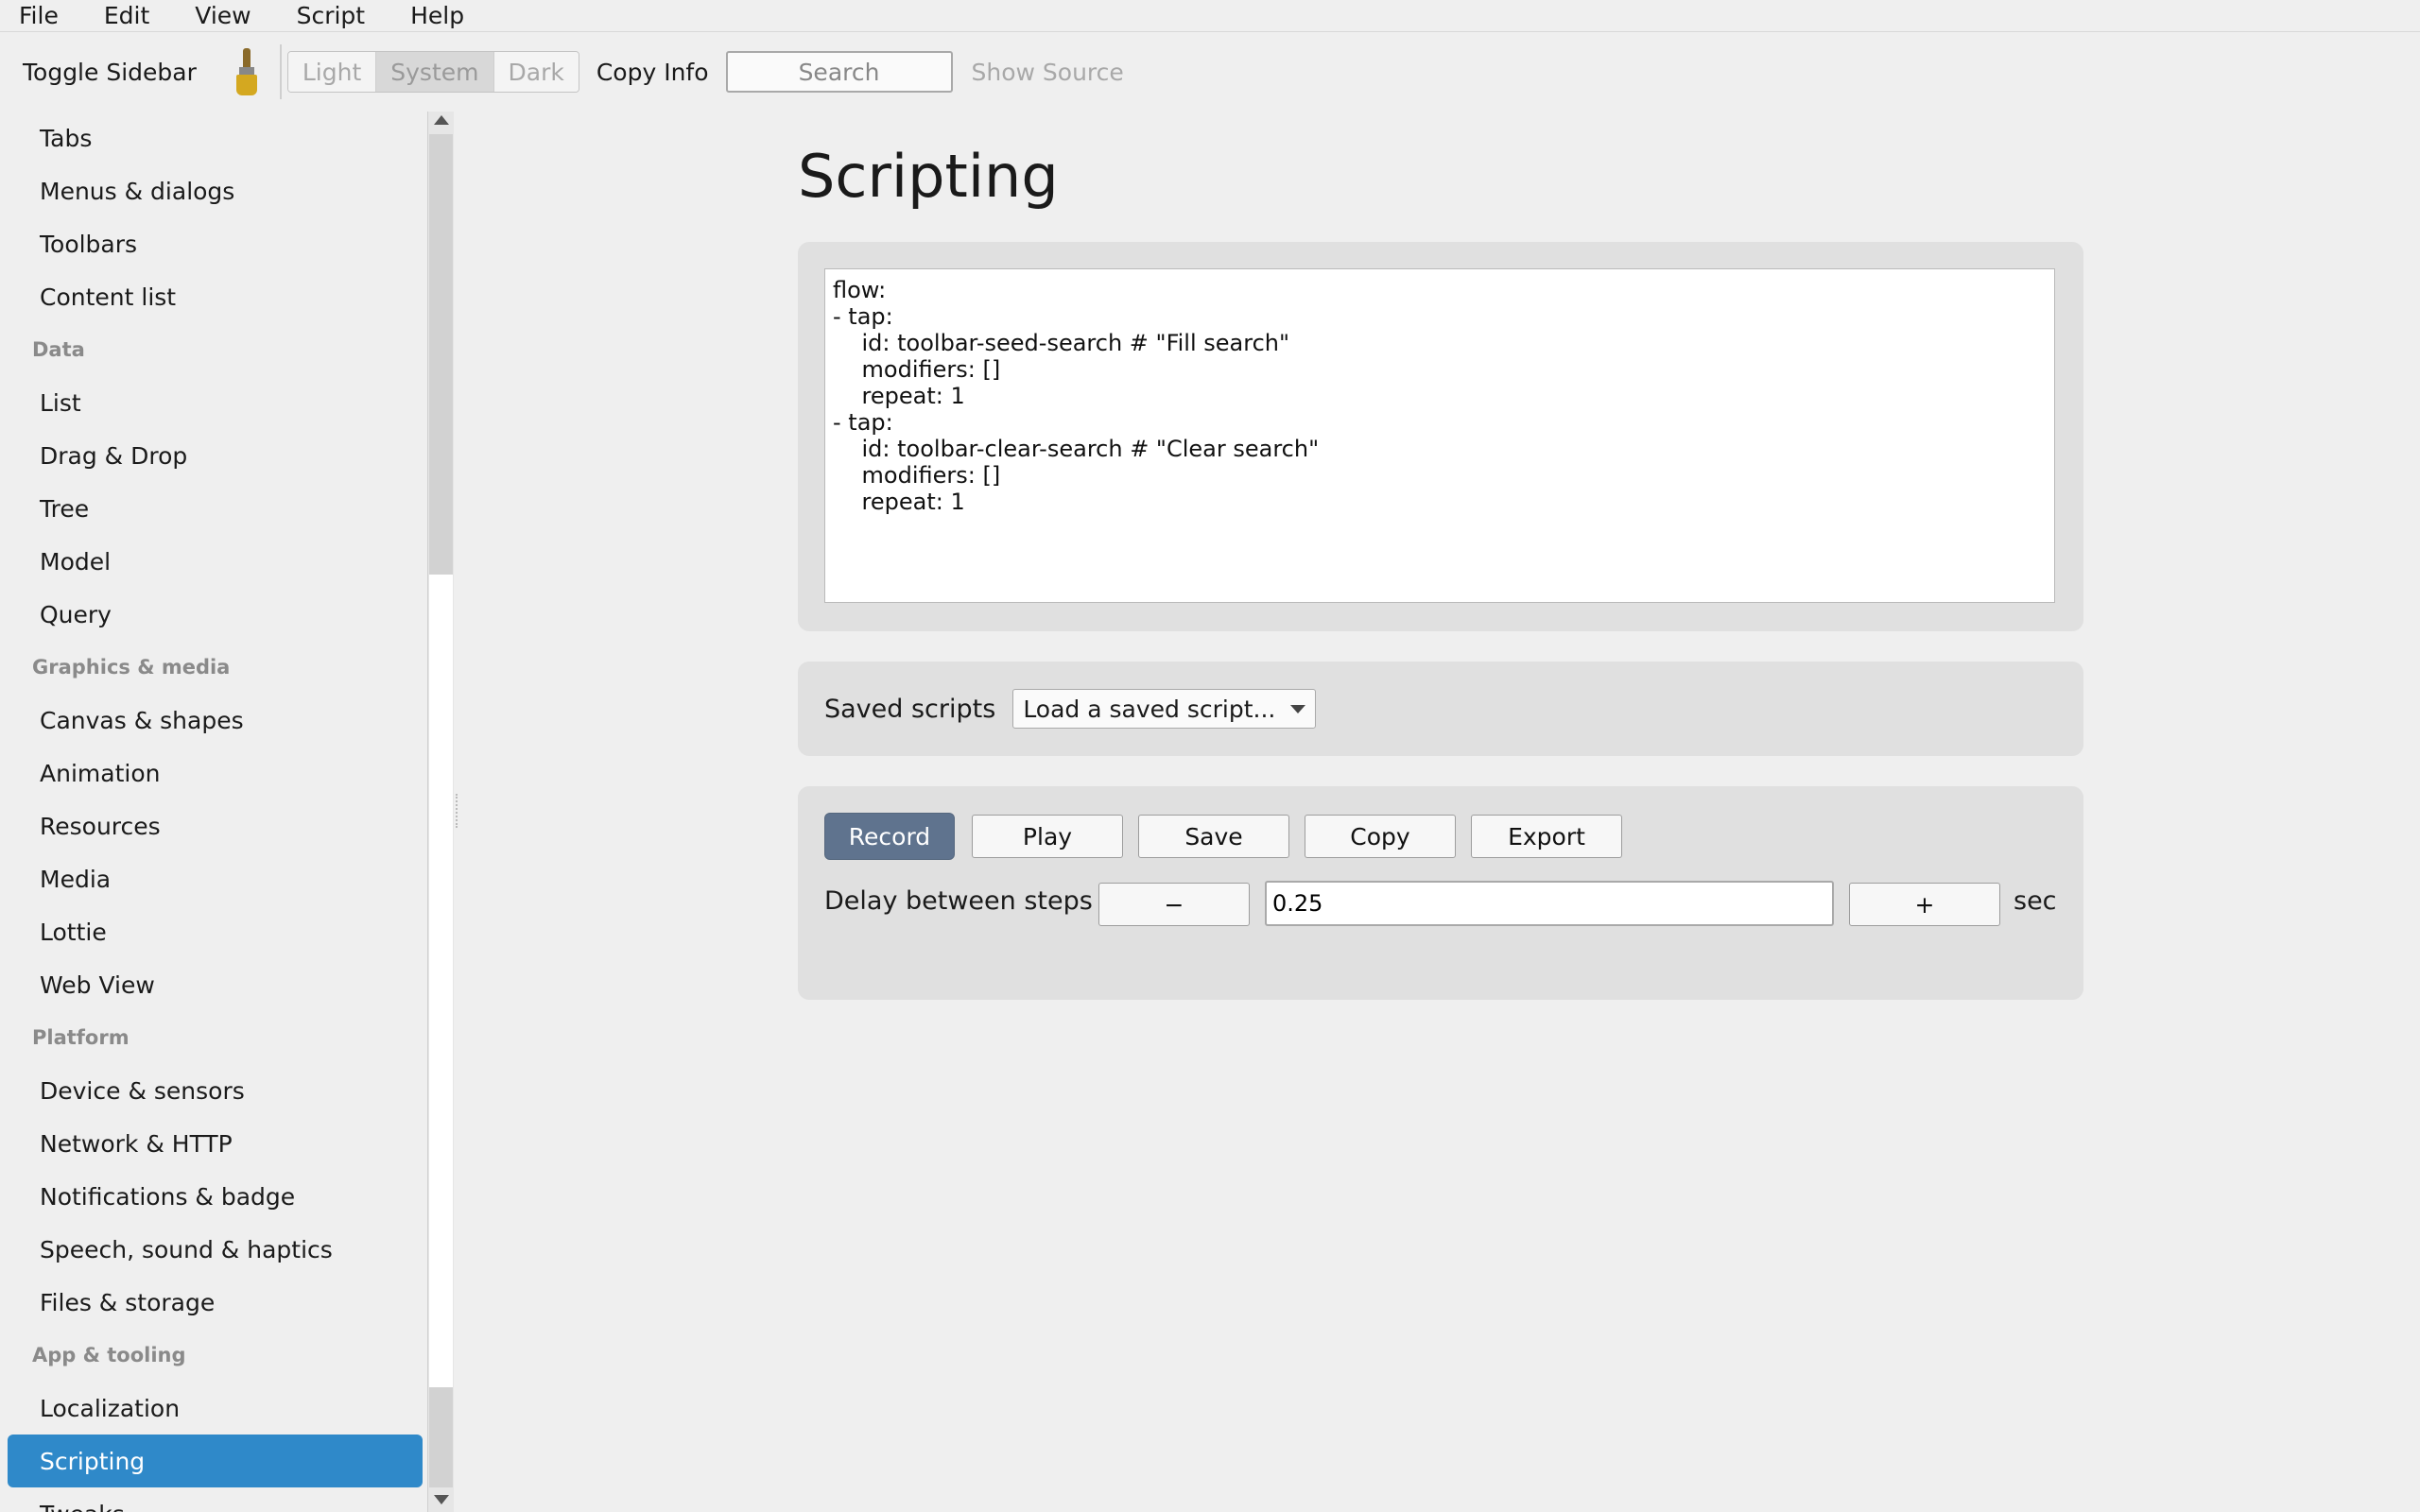 The height and width of the screenshot is (1512, 2420). I want to click on menu-edit: Edit, so click(127, 15).